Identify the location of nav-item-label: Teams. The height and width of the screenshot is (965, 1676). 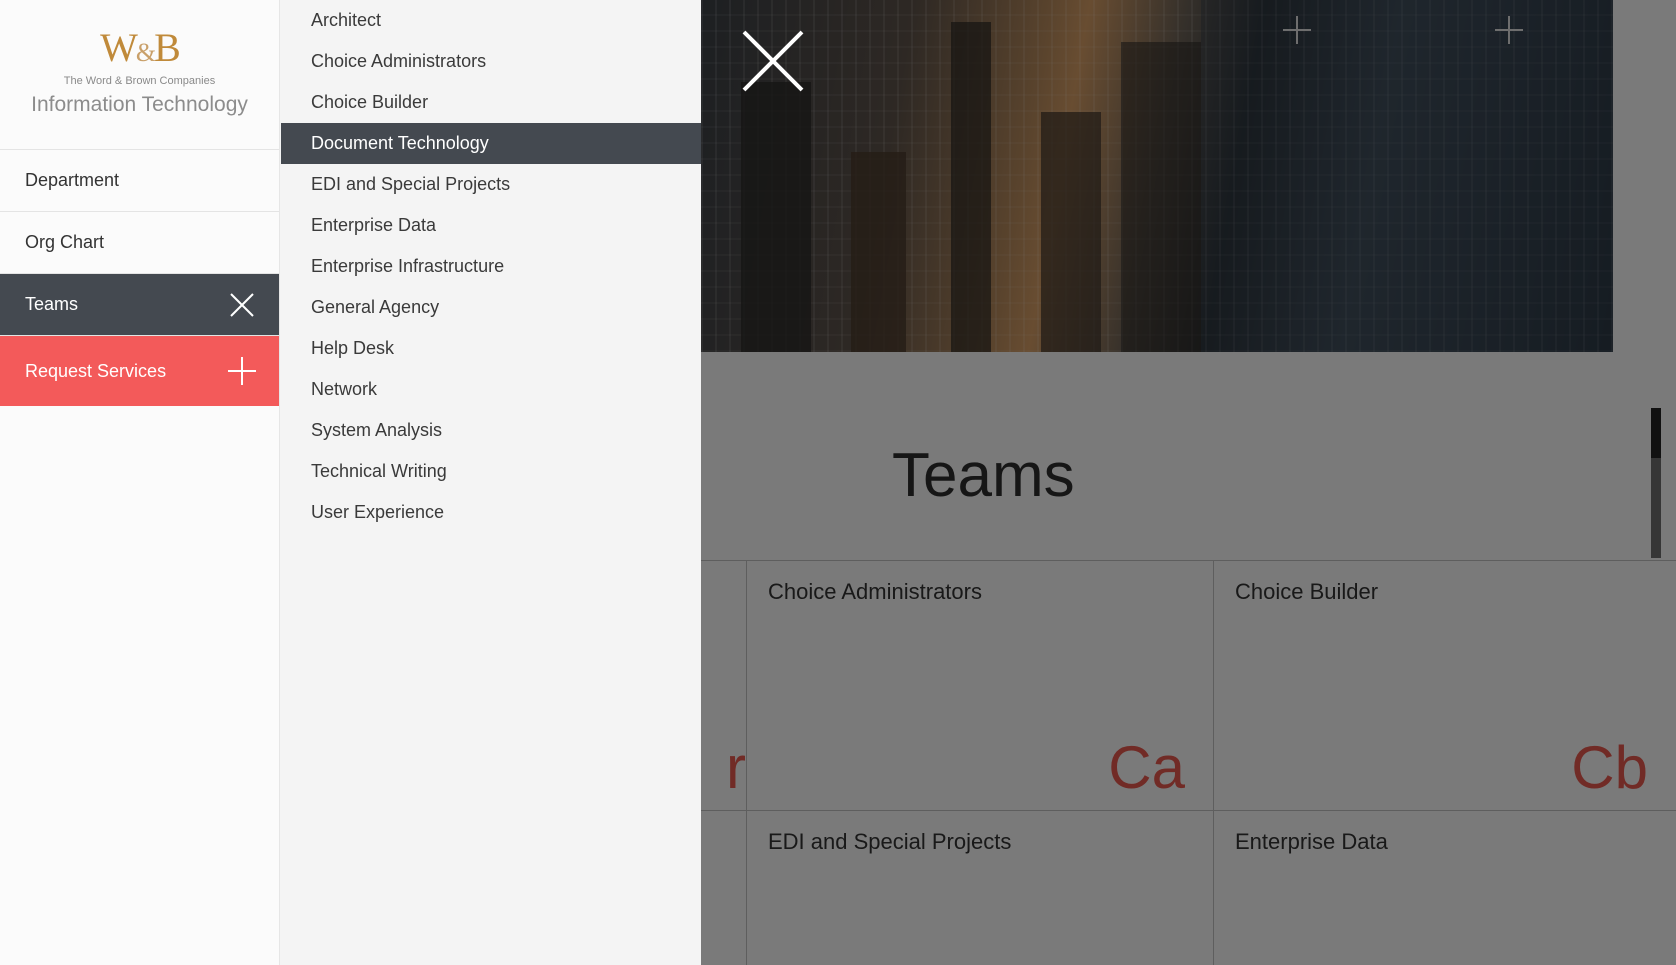
(52, 304).